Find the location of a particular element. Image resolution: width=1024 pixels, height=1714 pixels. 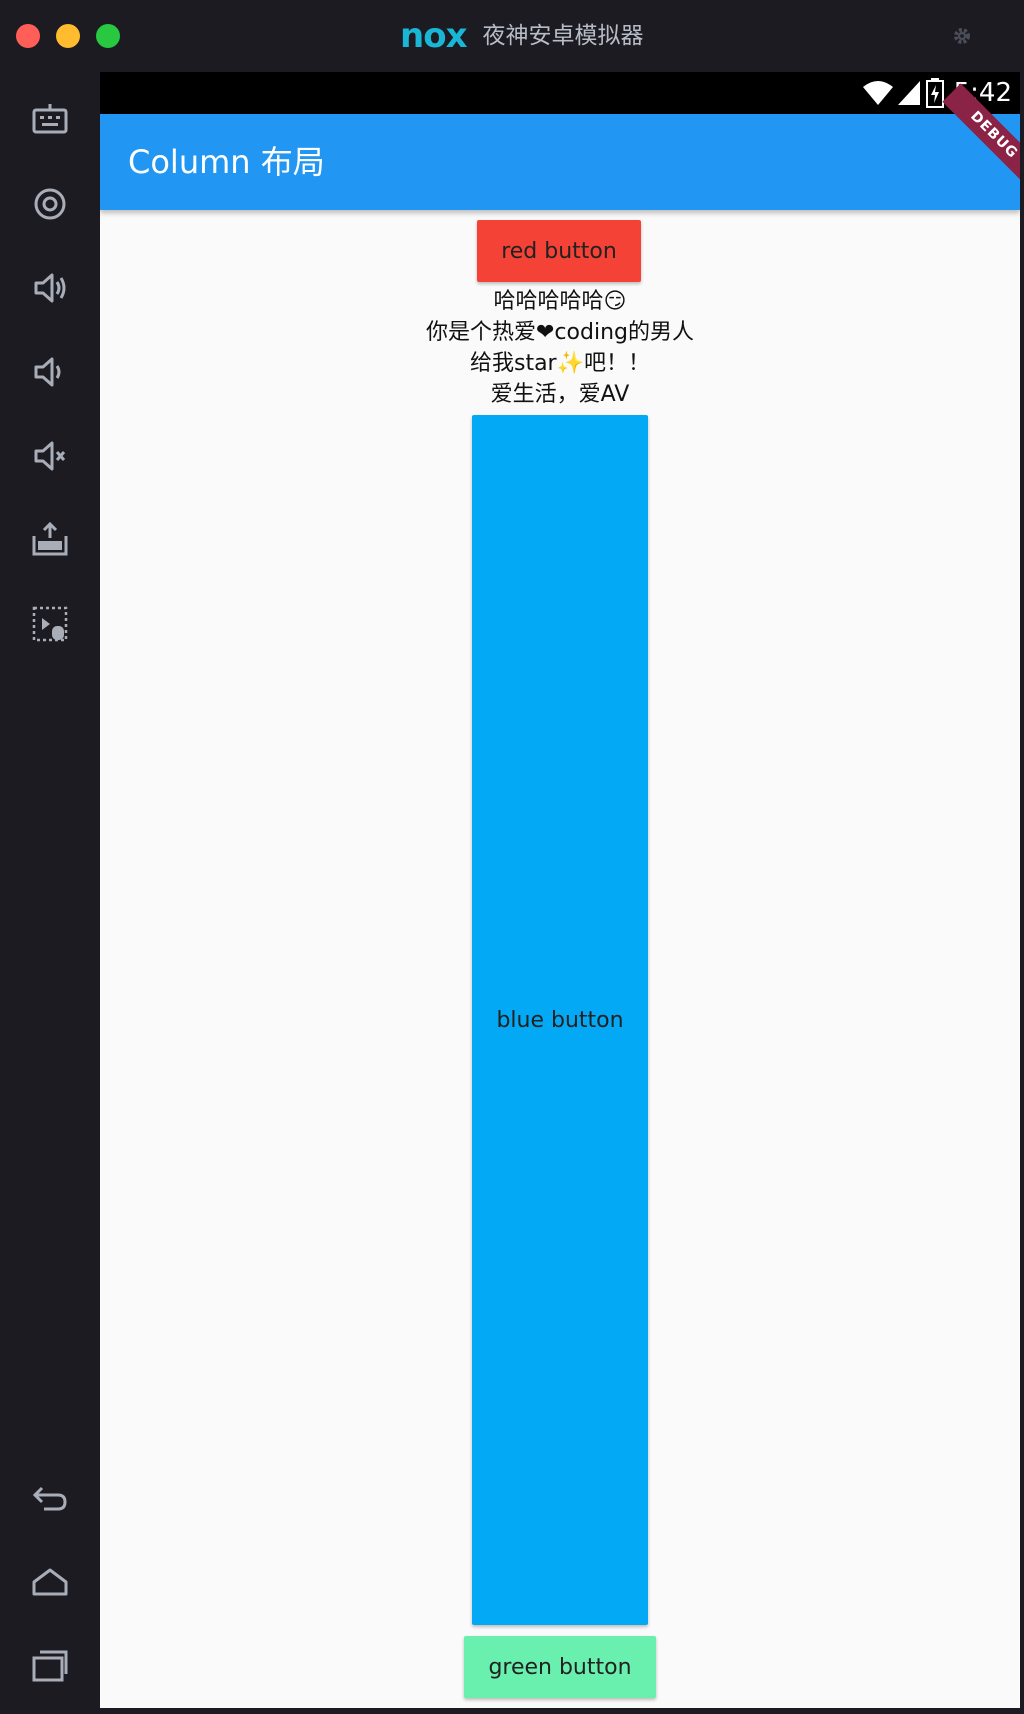

text-line: 你是个热爱❤coding的男人 is located at coordinates (560, 332).